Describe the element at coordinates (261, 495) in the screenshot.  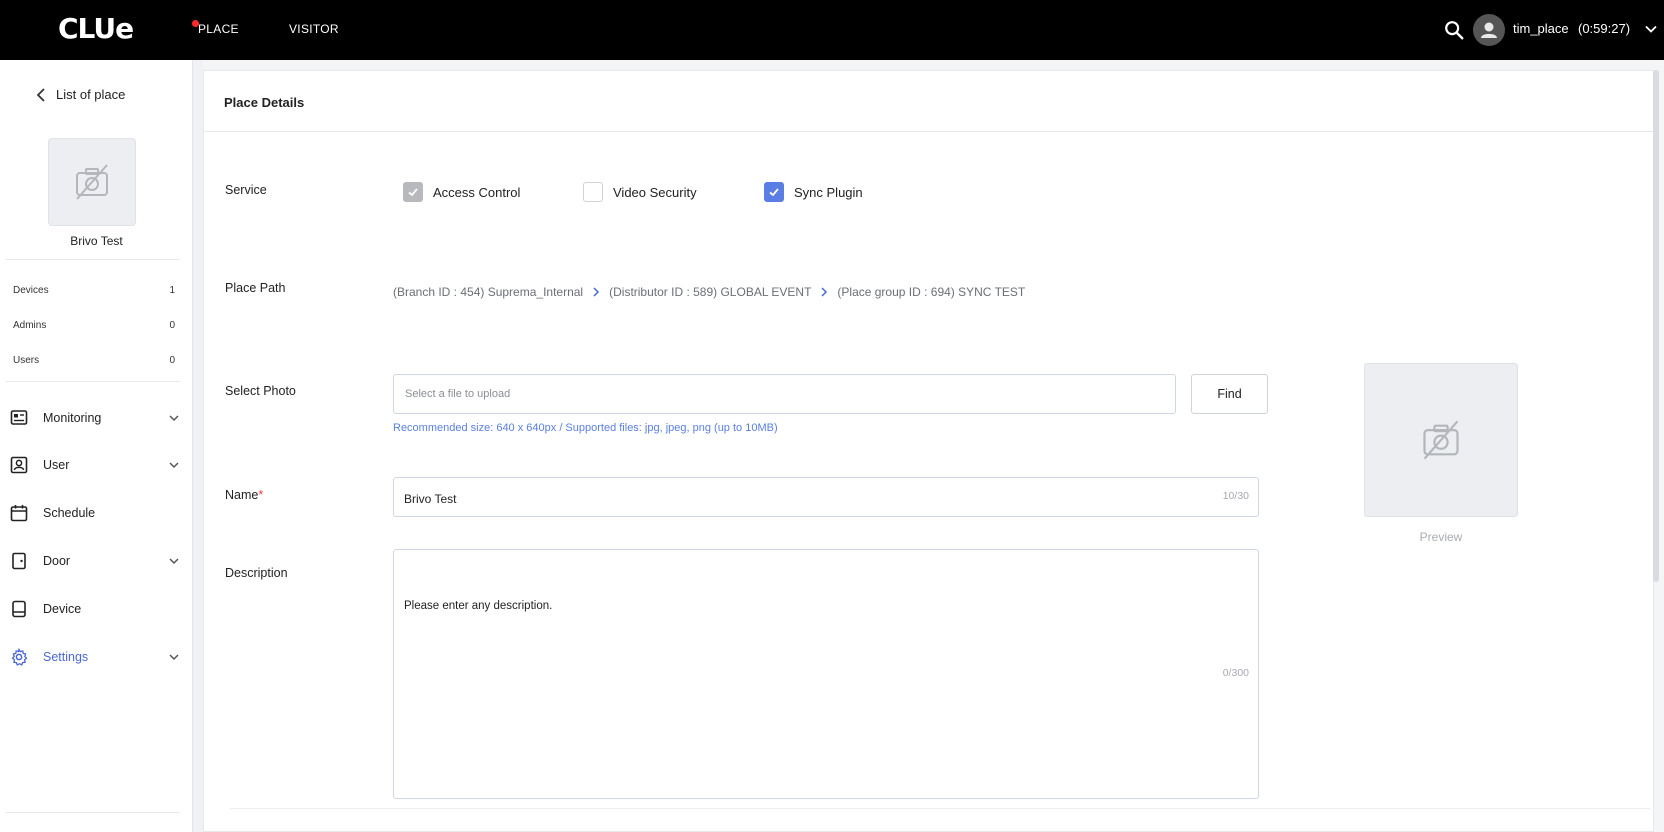
I see `required-mark: *` at that location.